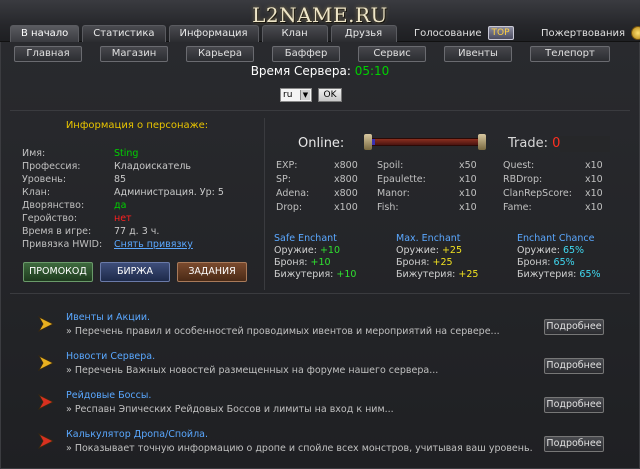 This screenshot has height=469, width=640. I want to click on donate-link: Пожертвования, so click(590, 33).